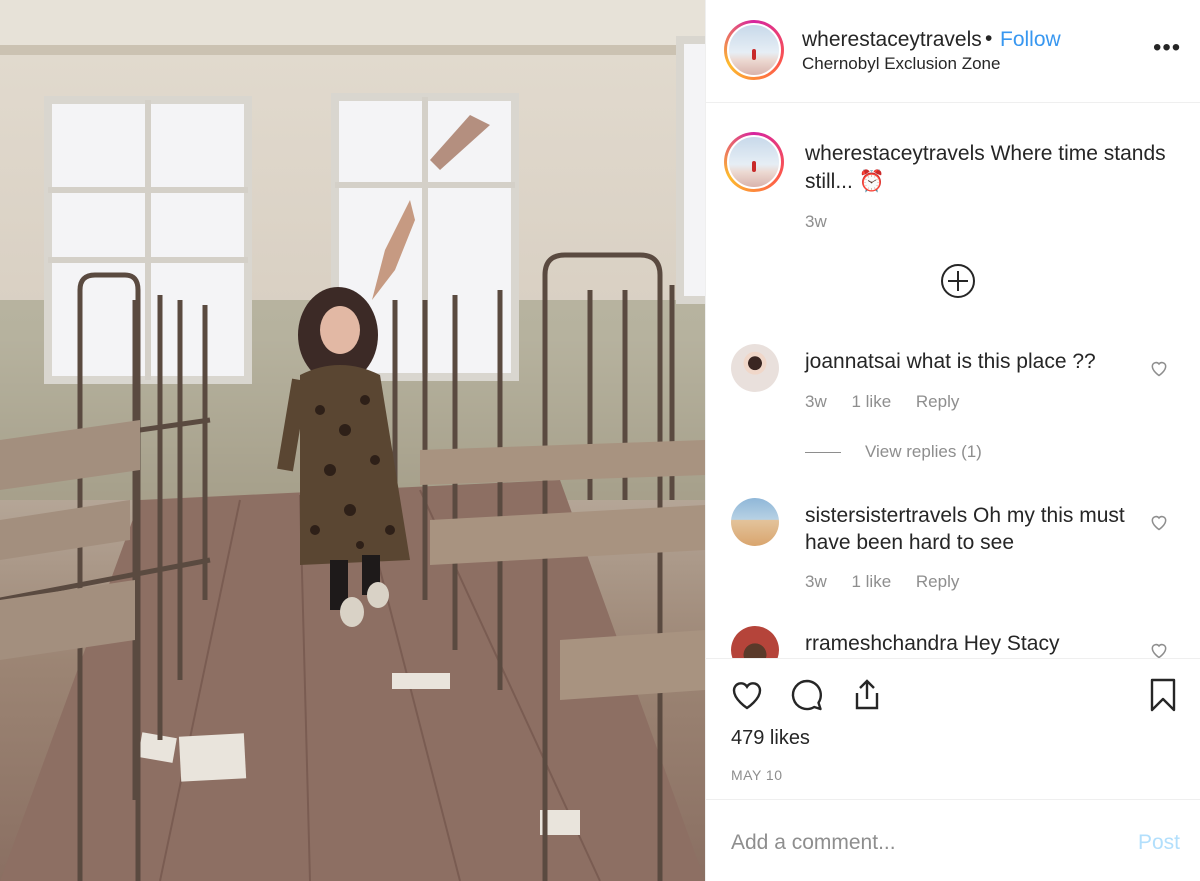  Describe the element at coordinates (770, 738) in the screenshot. I see `likes-count: 479 likes` at that location.